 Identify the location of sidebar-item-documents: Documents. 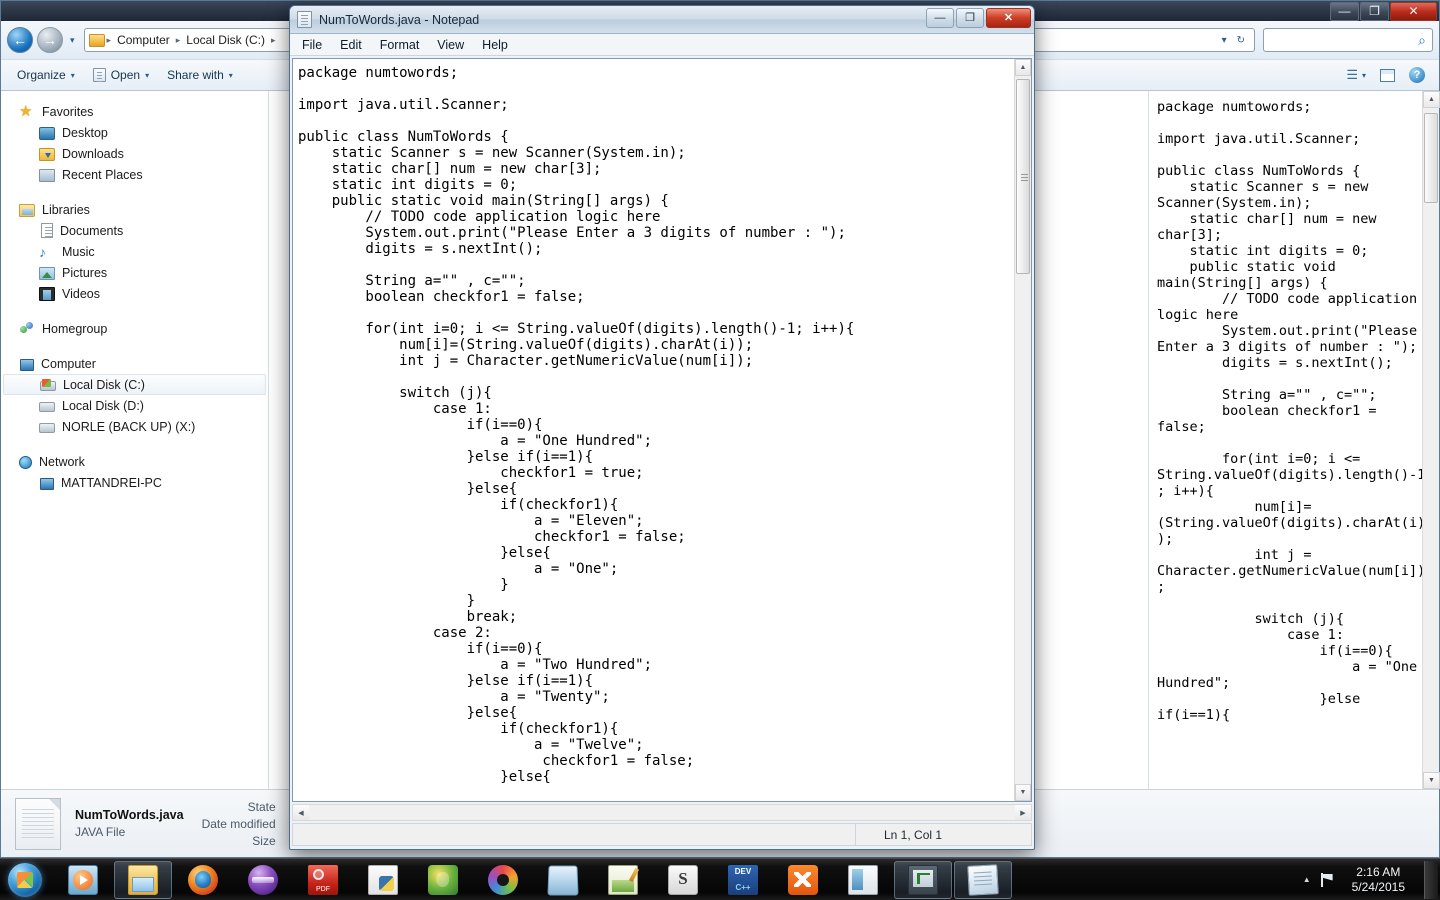
(134, 230).